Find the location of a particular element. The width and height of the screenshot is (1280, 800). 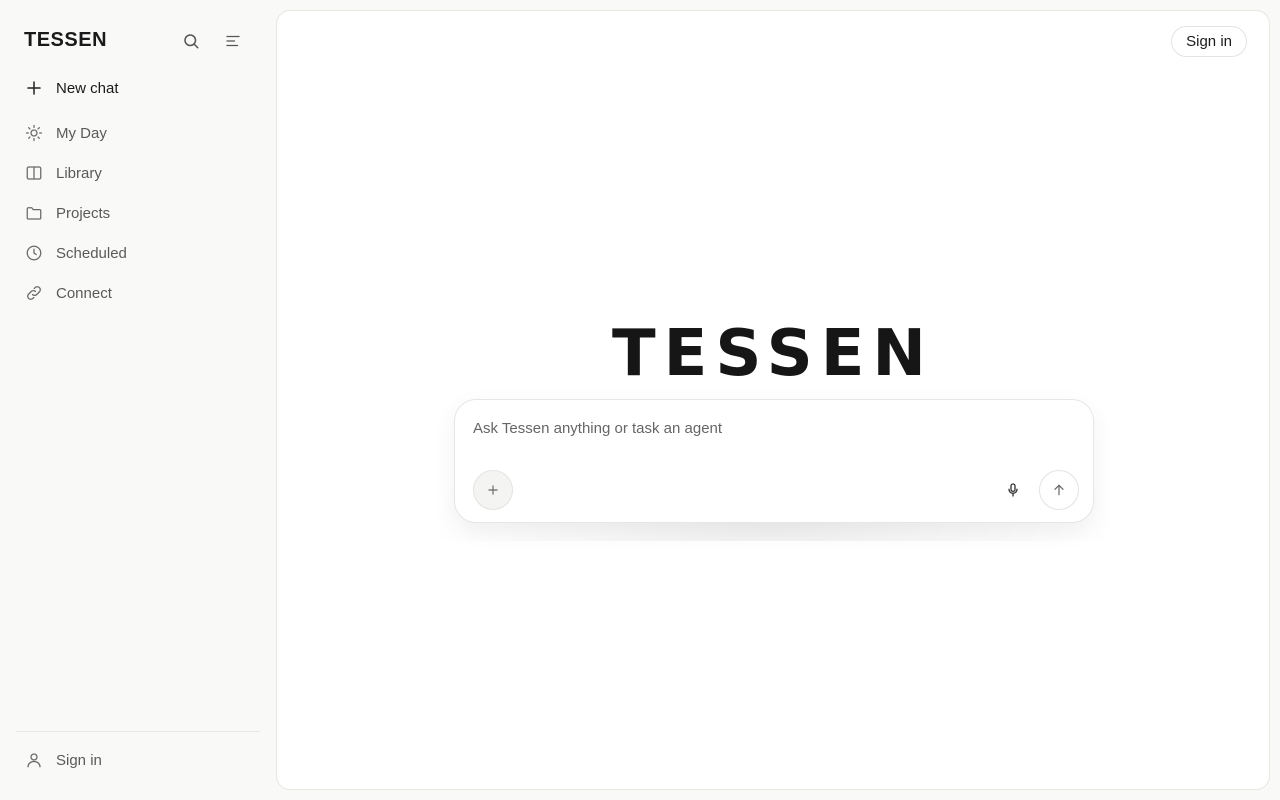

attach-button is located at coordinates (493, 490).